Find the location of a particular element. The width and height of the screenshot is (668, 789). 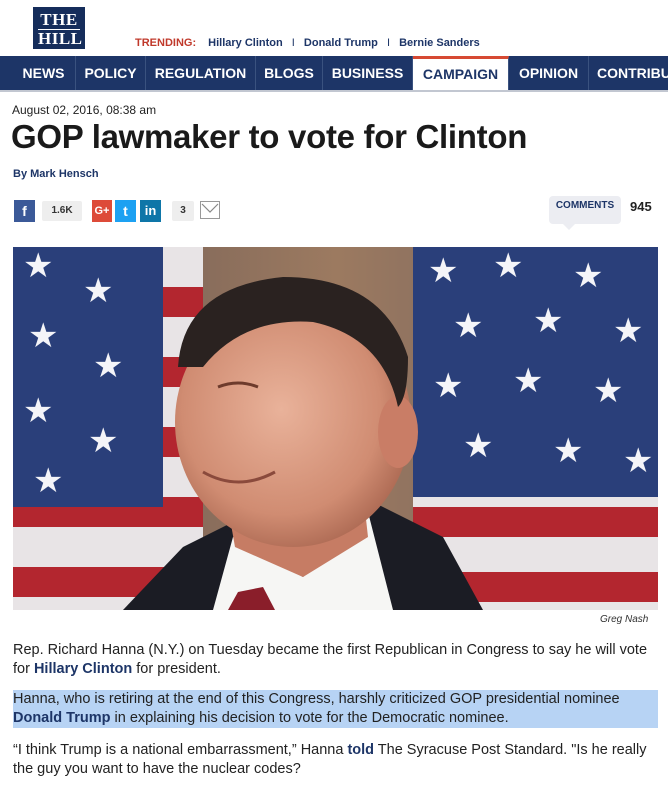

facebook-icon: f is located at coordinates (24, 211).